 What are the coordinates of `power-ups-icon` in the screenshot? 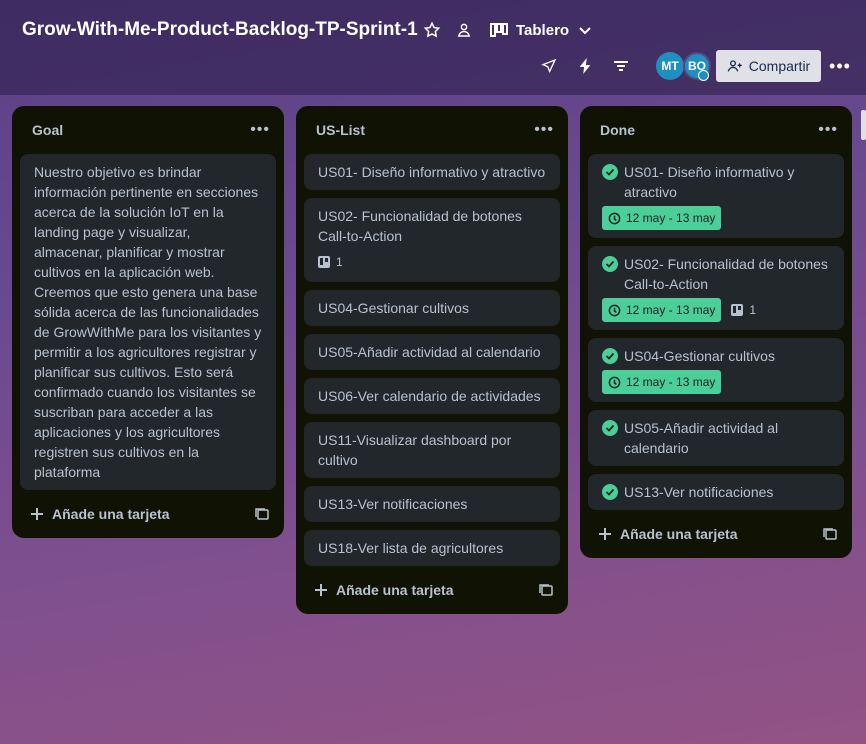 It's located at (549, 66).